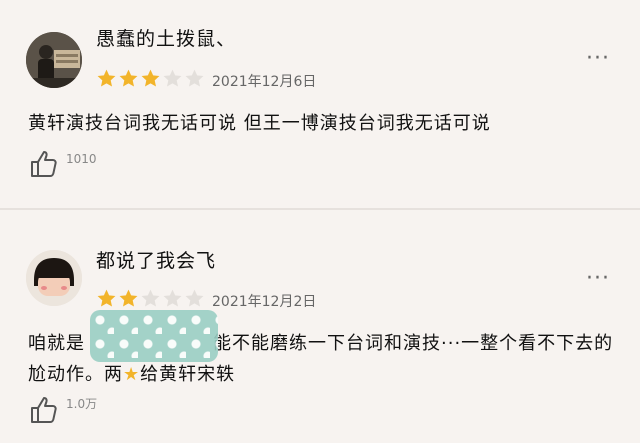 The image size is (640, 443). What do you see at coordinates (56, 343) in the screenshot?
I see `review-text-start: 咱就是` at bounding box center [56, 343].